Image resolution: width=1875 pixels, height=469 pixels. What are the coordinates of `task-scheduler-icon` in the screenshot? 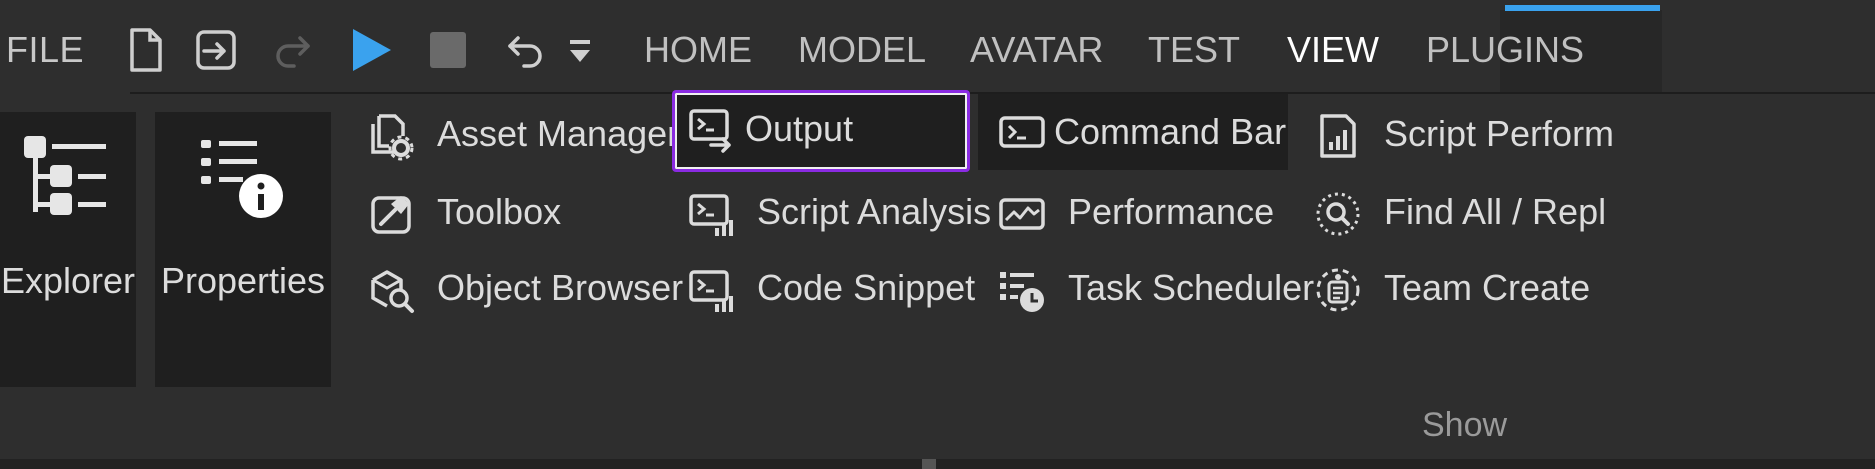 It's located at (1022, 290).